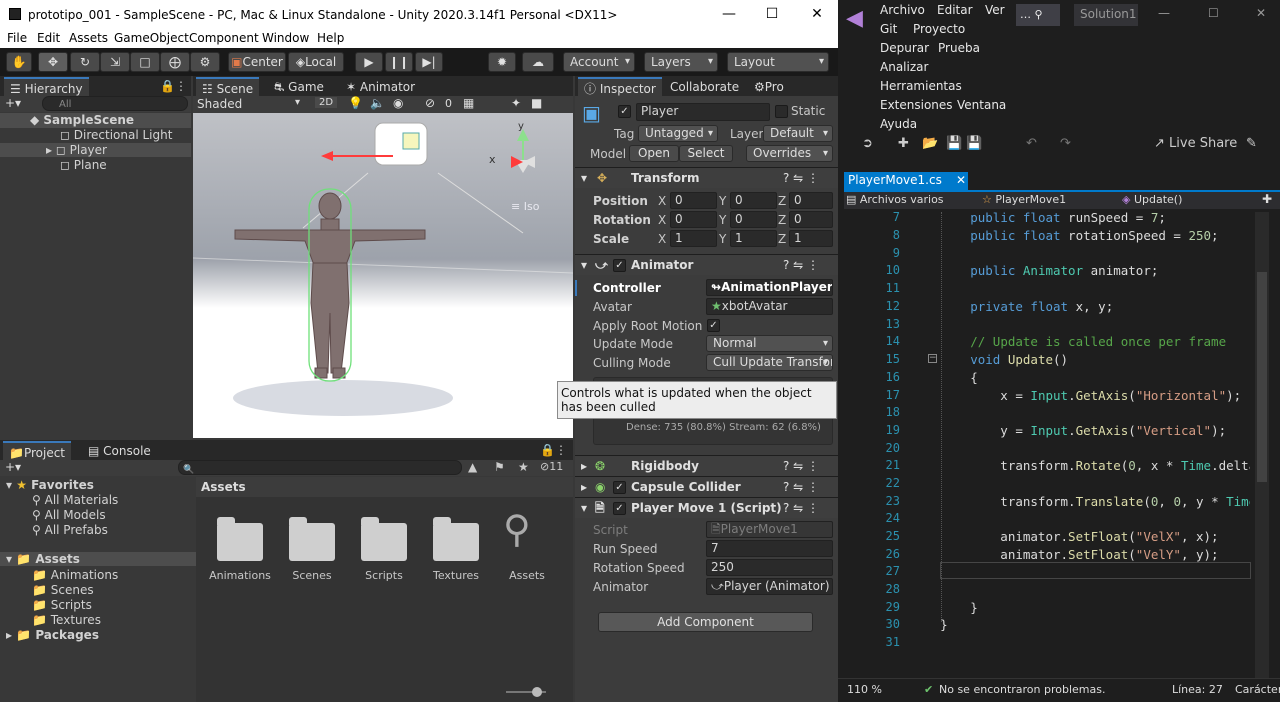  I want to click on add-component-button: Add Component, so click(705, 622).